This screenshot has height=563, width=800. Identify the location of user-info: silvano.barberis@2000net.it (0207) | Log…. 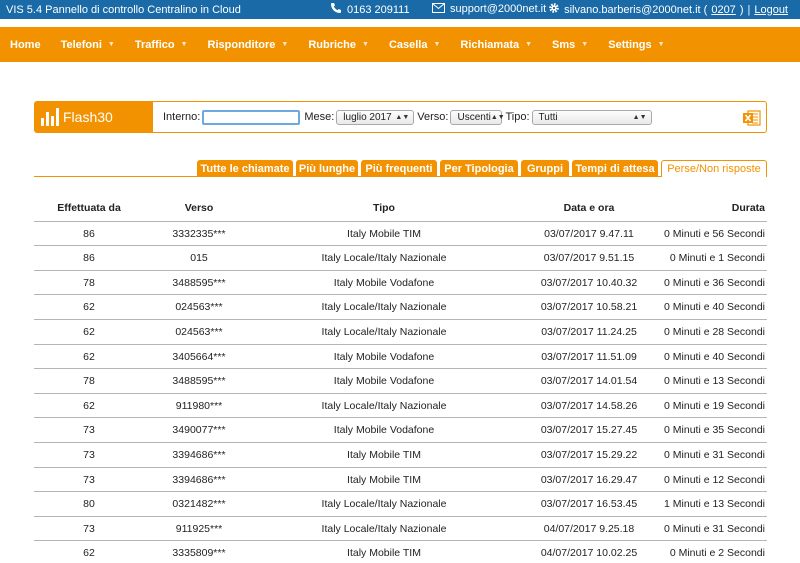
(668, 9).